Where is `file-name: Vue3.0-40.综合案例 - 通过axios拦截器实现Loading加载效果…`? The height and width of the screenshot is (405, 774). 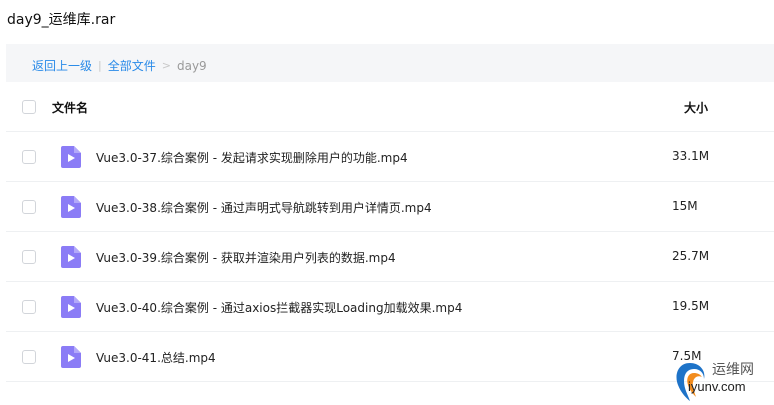 file-name: Vue3.0-40.综合案例 - 通过axios拦截器实现Loading加载效果… is located at coordinates (279, 307).